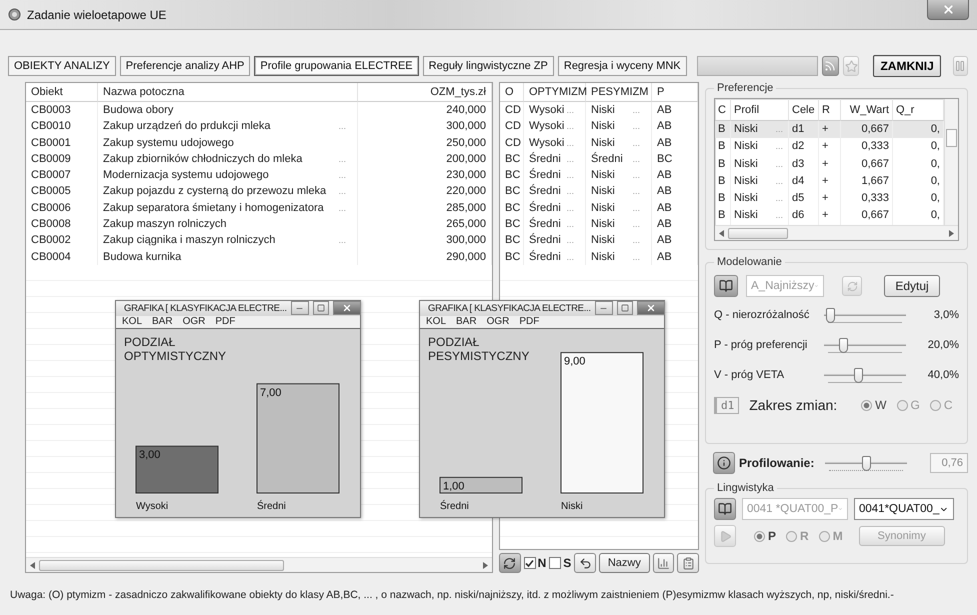 The width and height of the screenshot is (977, 615). Describe the element at coordinates (675, 208) in the screenshot. I see `table-cell: AB` at that location.